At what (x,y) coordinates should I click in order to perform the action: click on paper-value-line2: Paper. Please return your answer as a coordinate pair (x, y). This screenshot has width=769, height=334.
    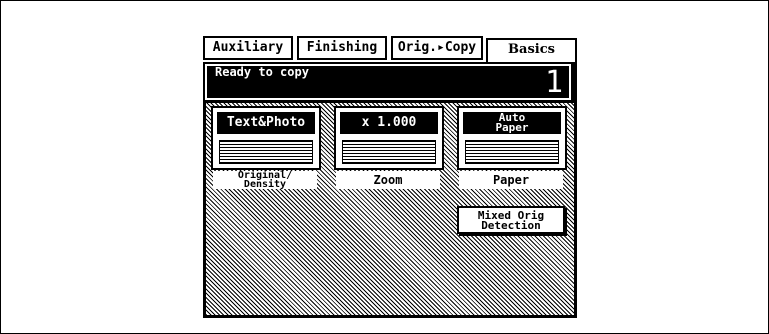
    Looking at the image, I should click on (512, 127).